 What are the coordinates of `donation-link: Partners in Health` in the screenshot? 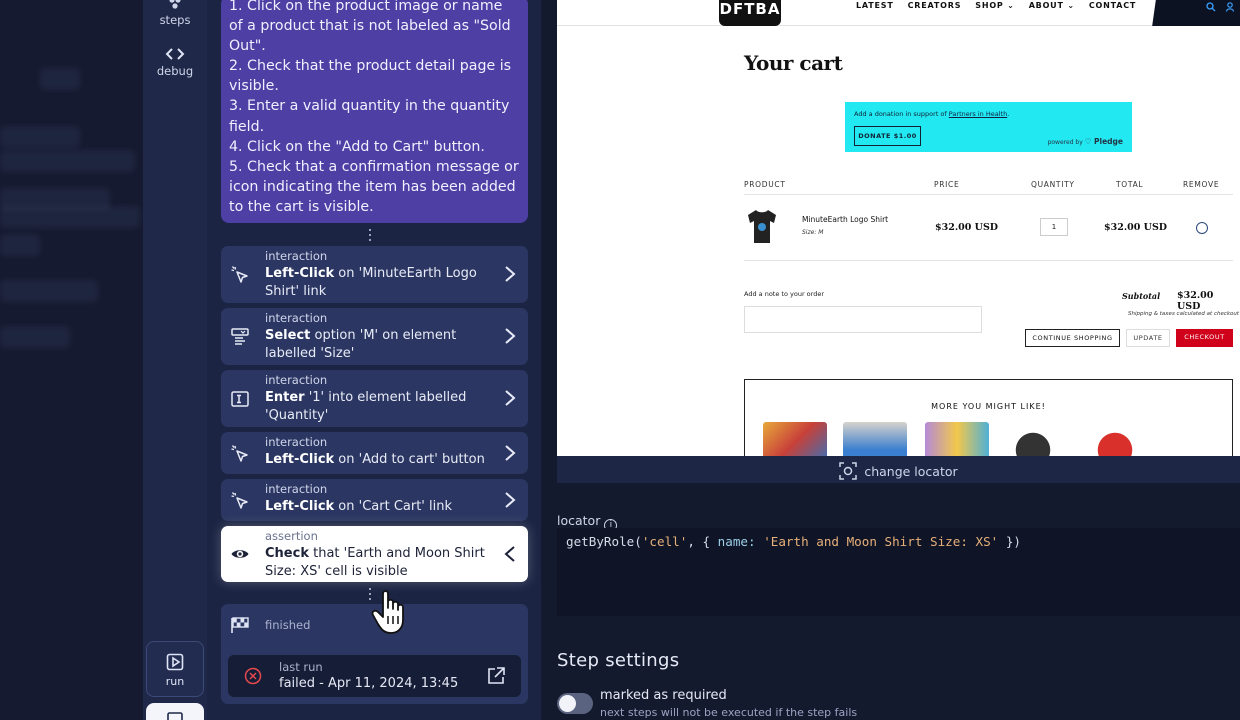 It's located at (978, 114).